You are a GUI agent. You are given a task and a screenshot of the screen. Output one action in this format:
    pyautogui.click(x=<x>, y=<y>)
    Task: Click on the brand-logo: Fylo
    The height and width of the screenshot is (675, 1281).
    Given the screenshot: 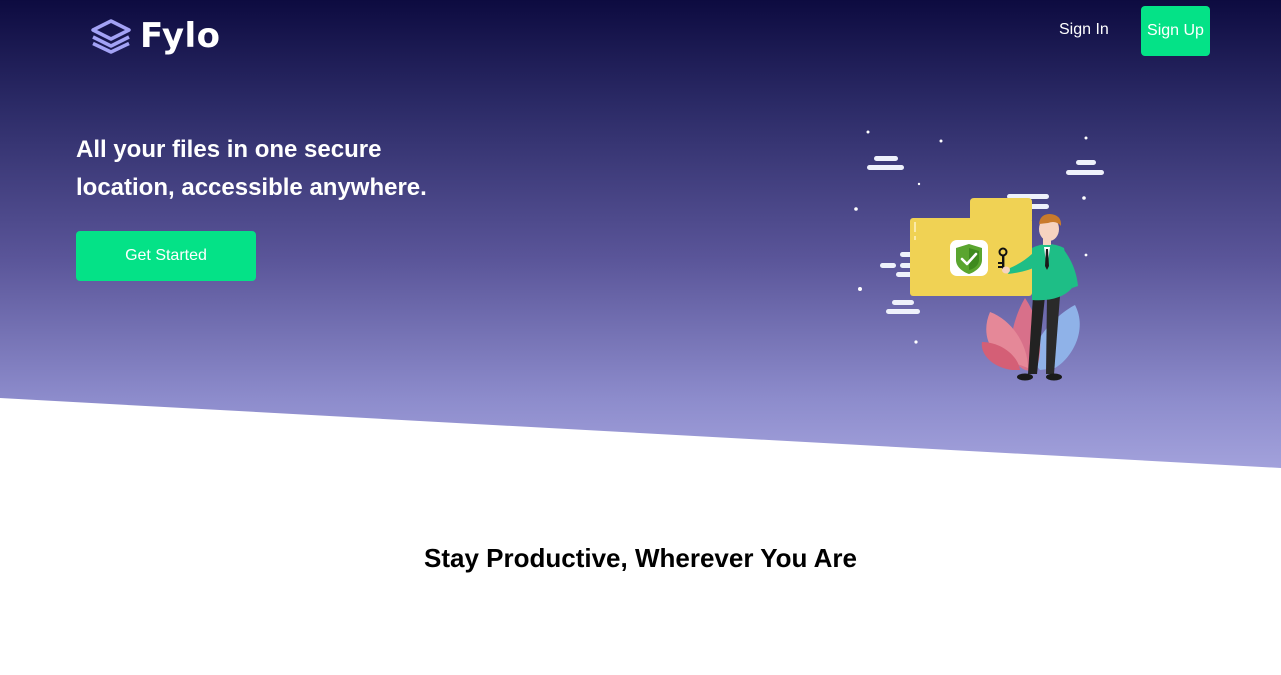 What is the action you would take?
    pyautogui.click(x=155, y=36)
    